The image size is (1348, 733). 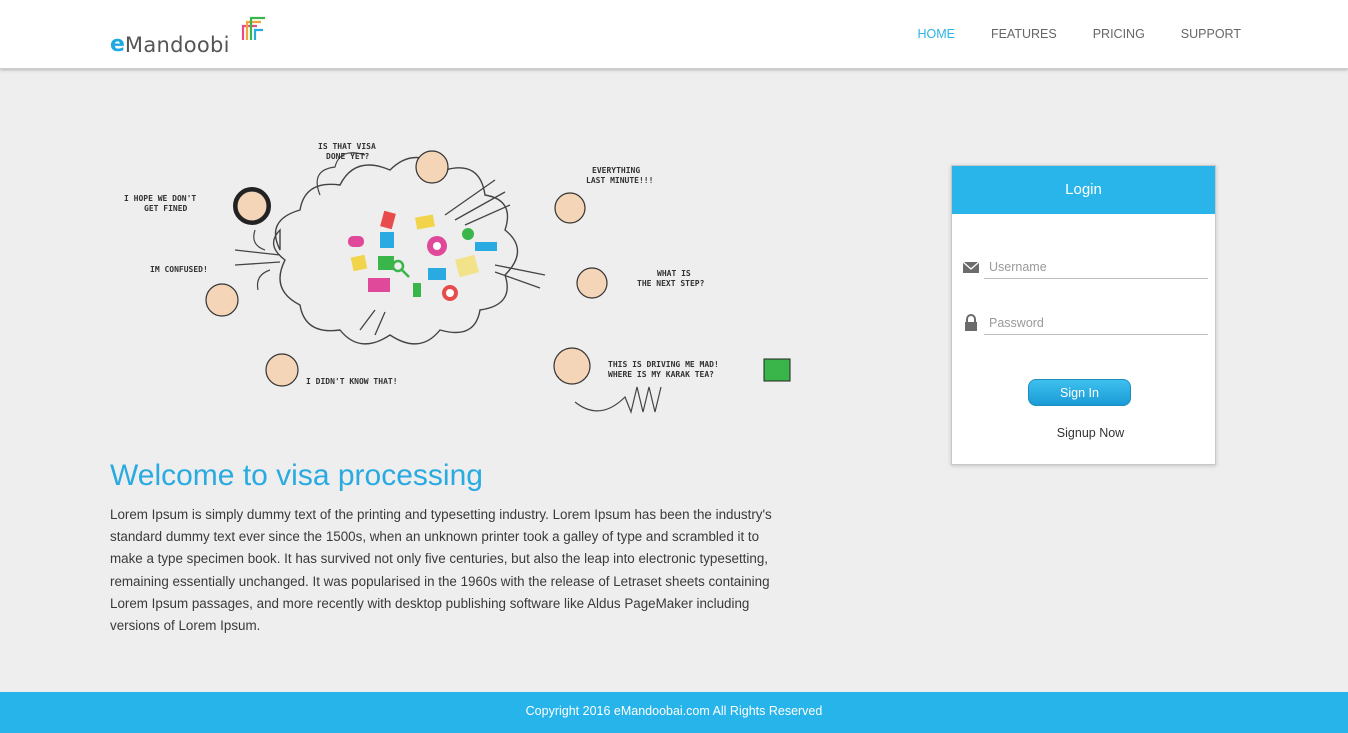 I want to click on chat-icon, so click(x=356, y=241).